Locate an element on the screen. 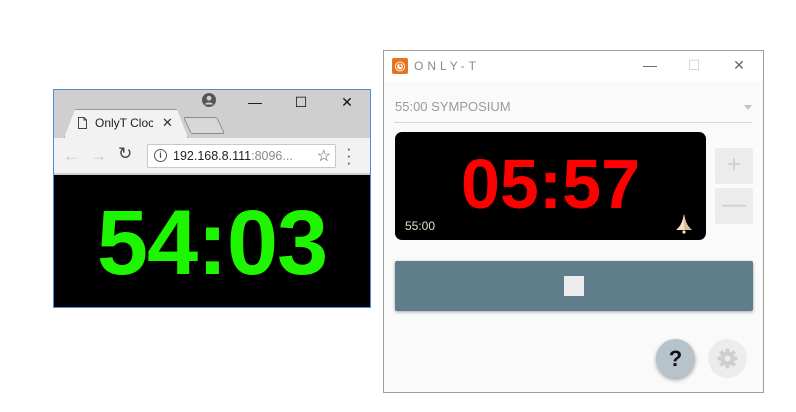  onlyt-clock-value: 05:57 is located at coordinates (550, 184).